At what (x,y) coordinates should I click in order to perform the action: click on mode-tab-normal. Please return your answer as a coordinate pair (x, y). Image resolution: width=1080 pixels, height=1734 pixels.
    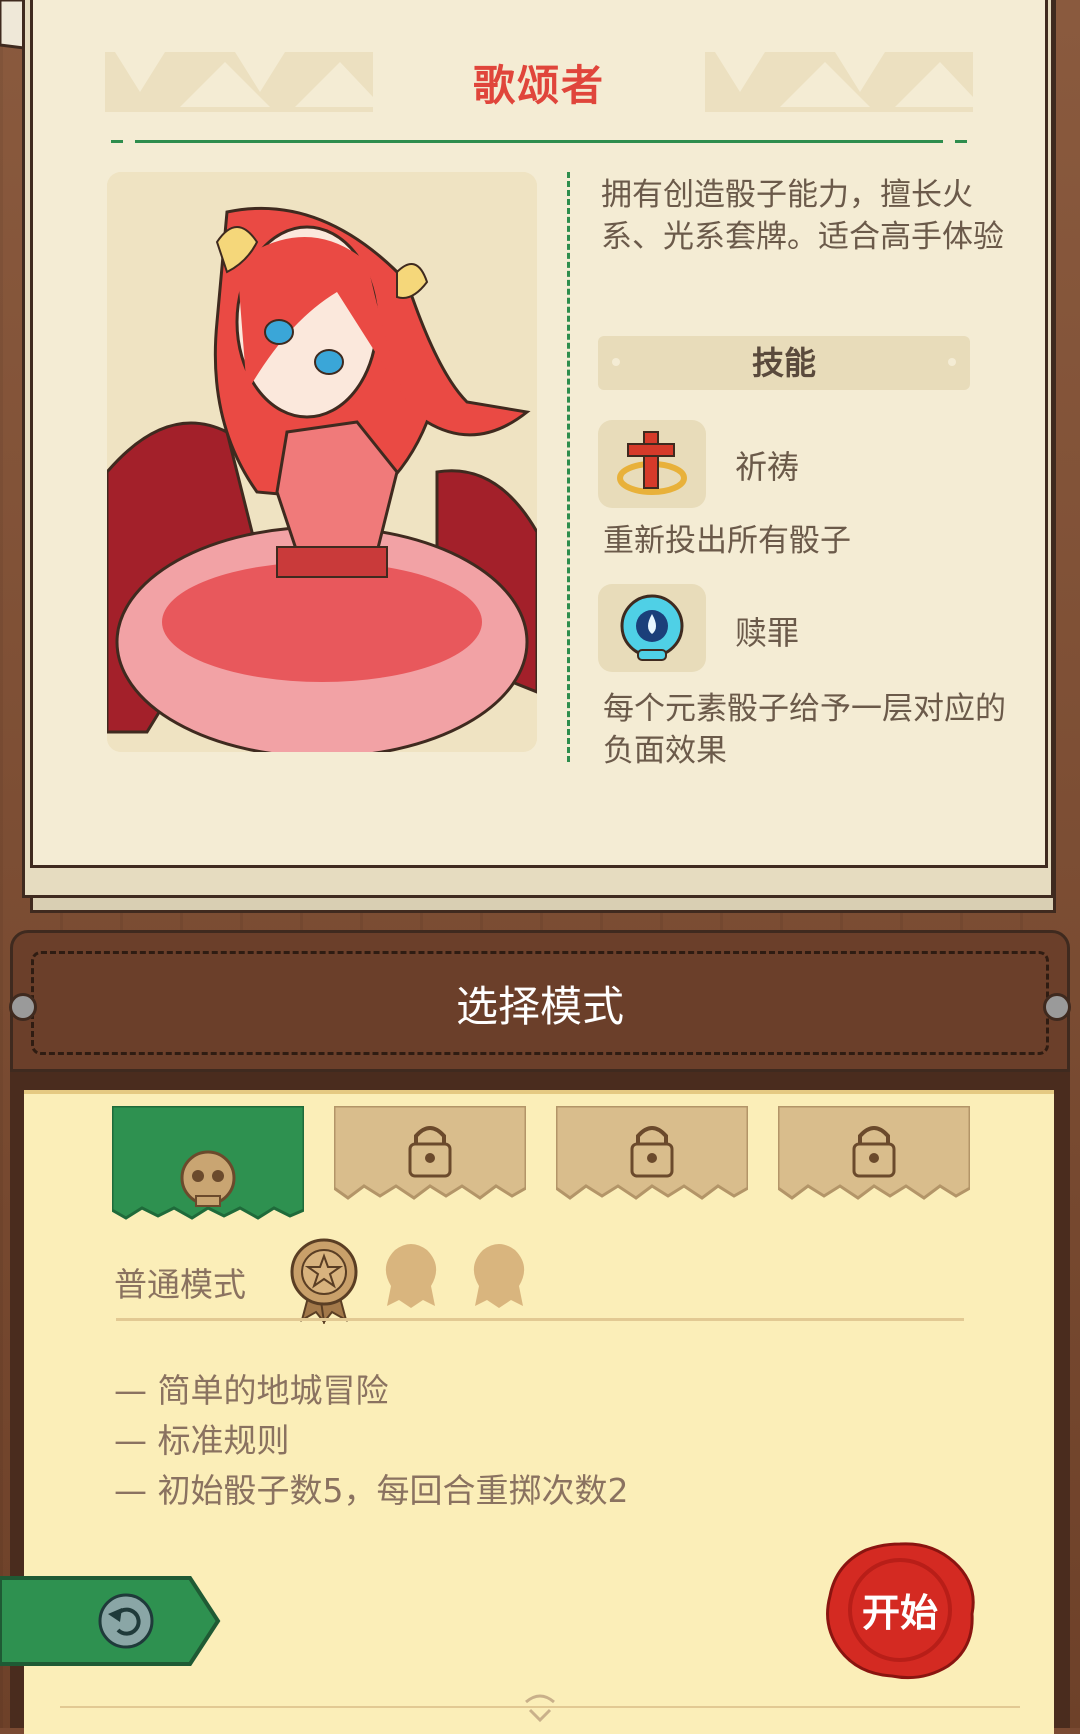
    Looking at the image, I should click on (208, 1164).